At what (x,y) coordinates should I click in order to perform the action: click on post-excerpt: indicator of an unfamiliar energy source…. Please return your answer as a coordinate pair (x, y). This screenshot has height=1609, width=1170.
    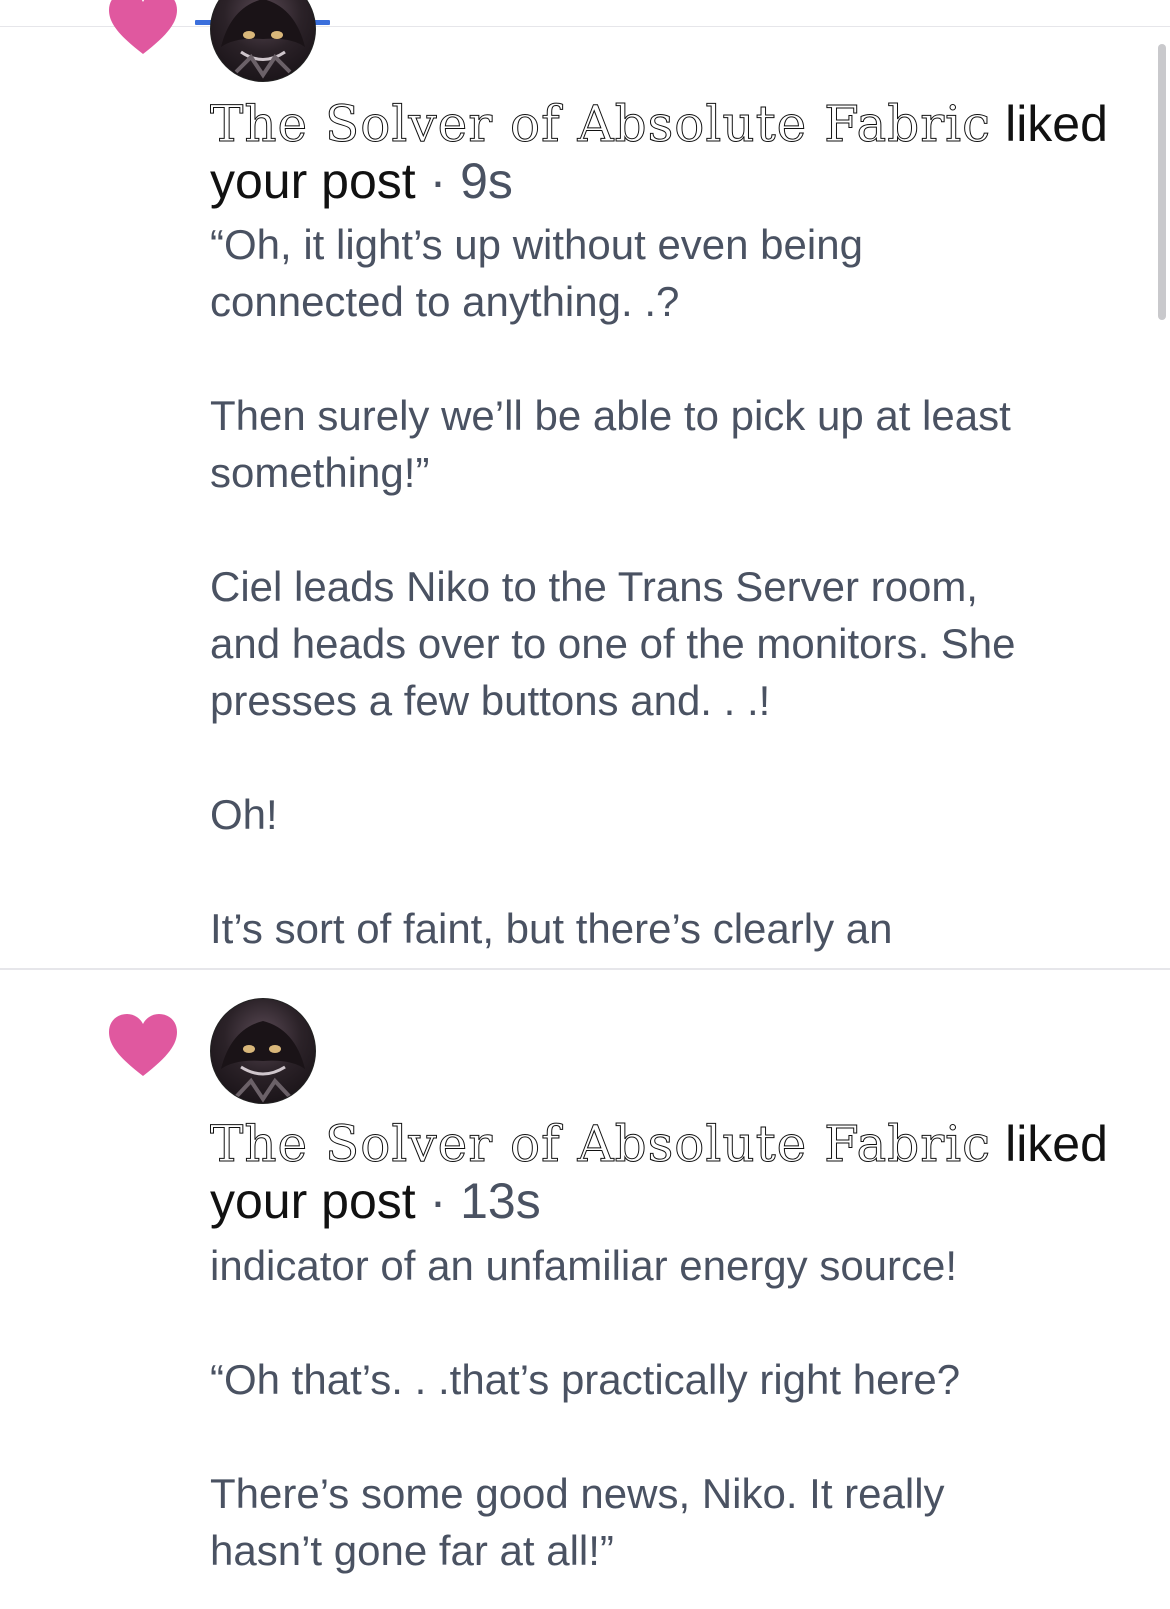
    Looking at the image, I should click on (585, 1408).